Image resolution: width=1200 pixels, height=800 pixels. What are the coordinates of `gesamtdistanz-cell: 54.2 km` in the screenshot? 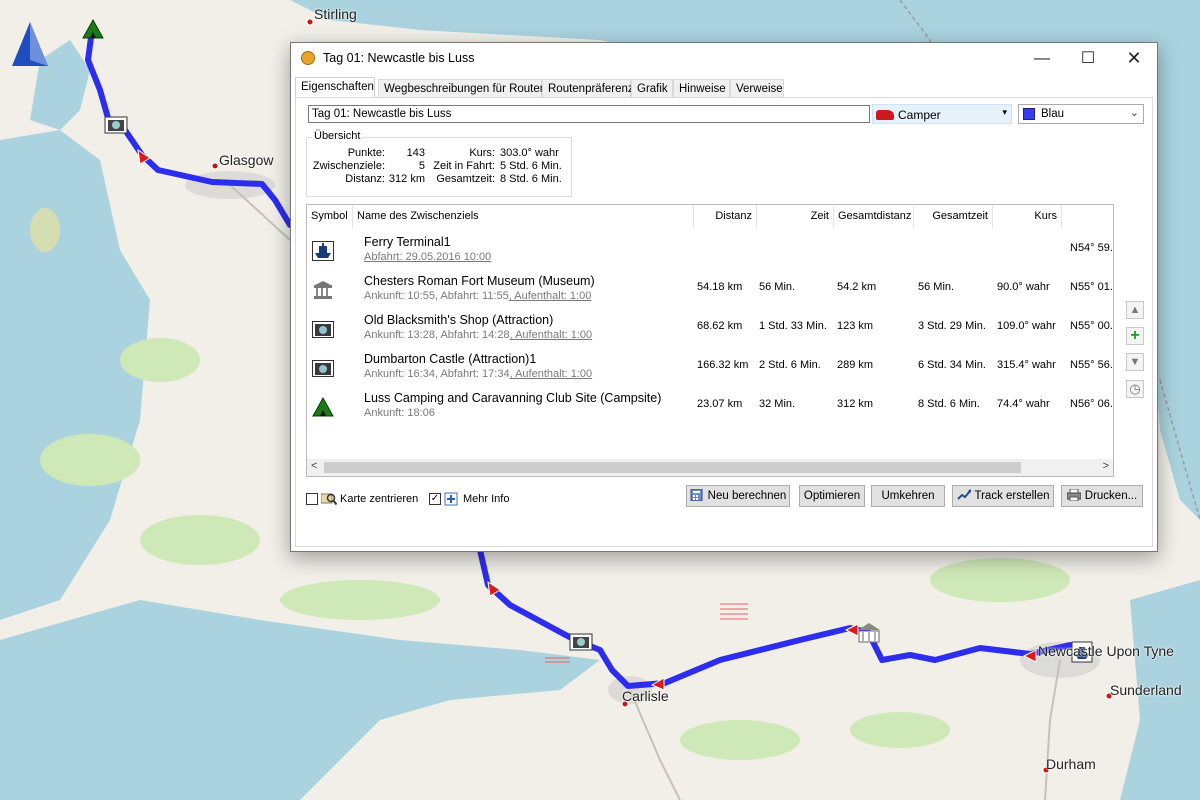 It's located at (857, 287).